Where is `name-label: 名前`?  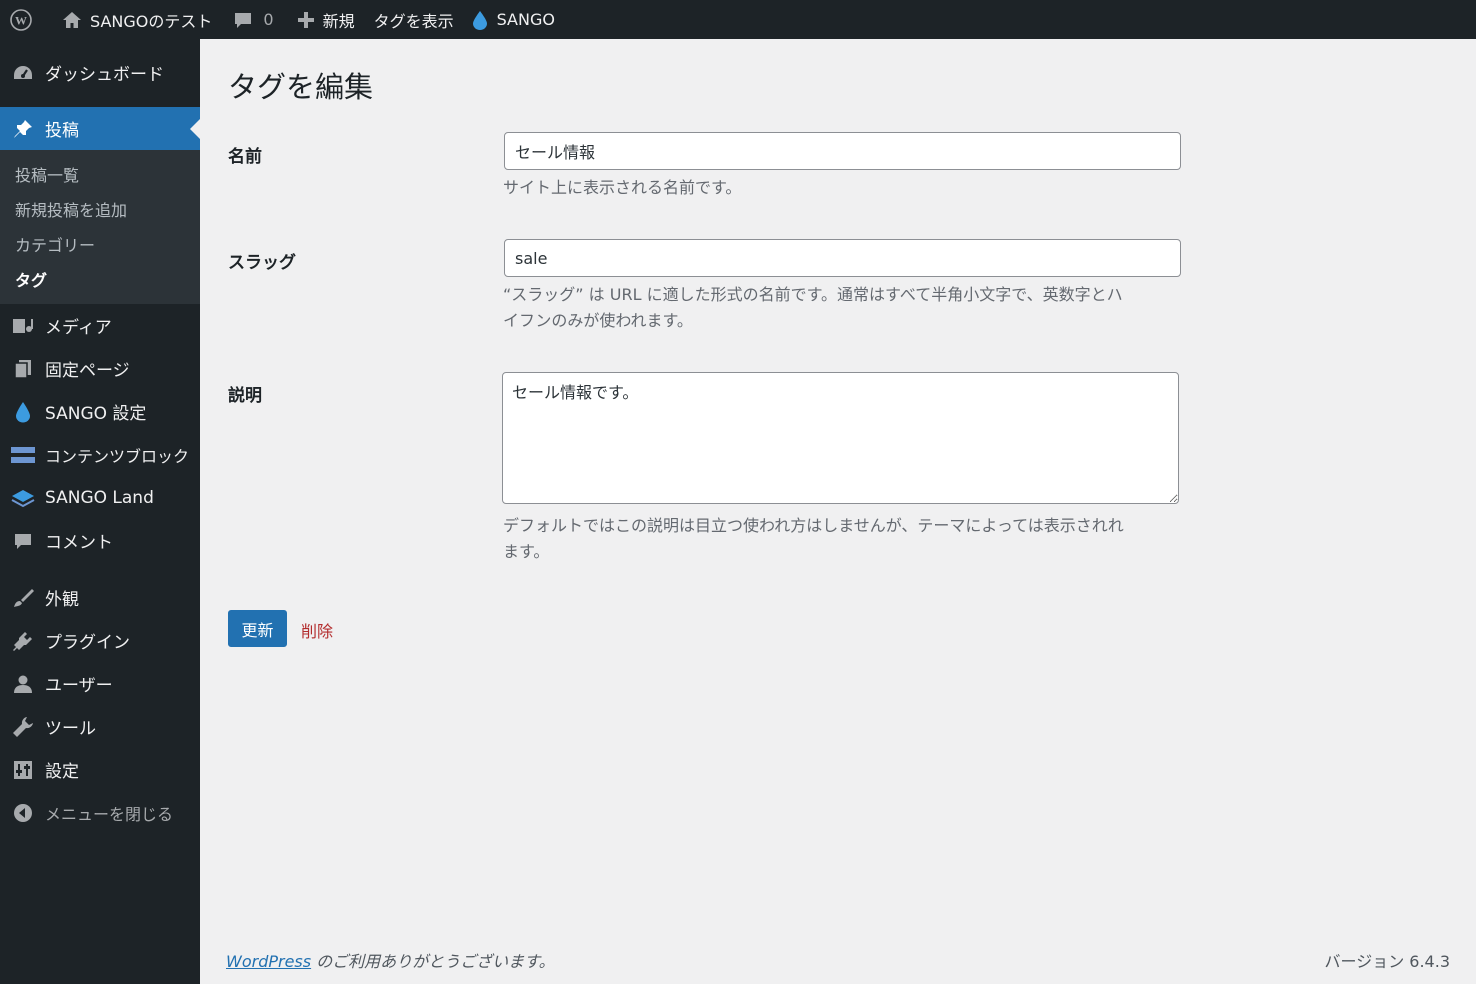
name-label: 名前 is located at coordinates (245, 157).